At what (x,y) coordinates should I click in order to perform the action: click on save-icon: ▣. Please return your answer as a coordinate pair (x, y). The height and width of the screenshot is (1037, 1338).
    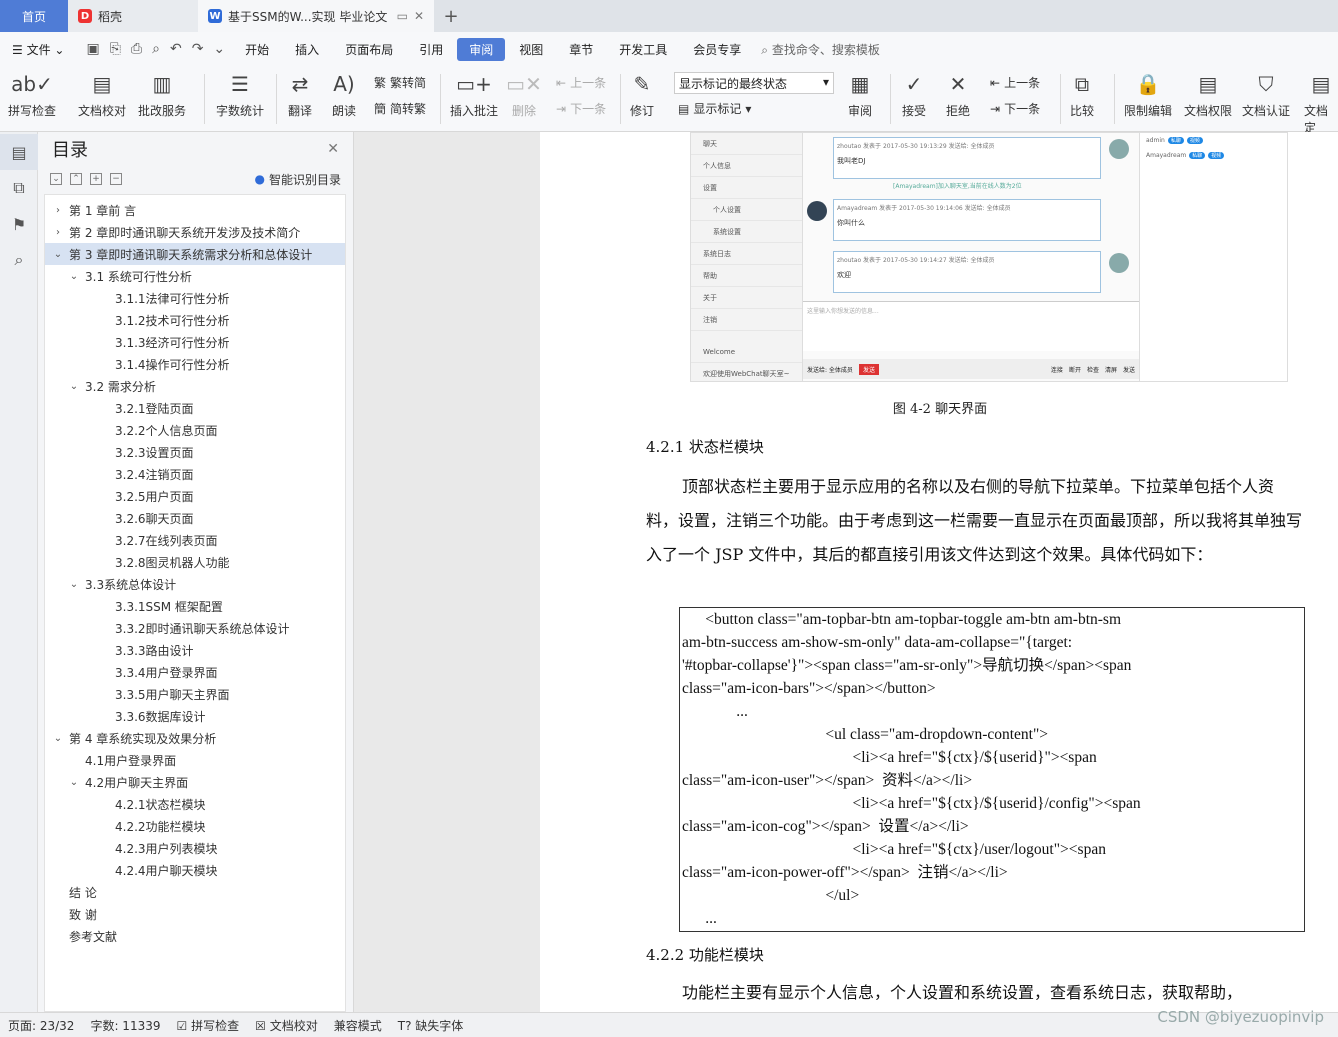
    Looking at the image, I should click on (92, 49).